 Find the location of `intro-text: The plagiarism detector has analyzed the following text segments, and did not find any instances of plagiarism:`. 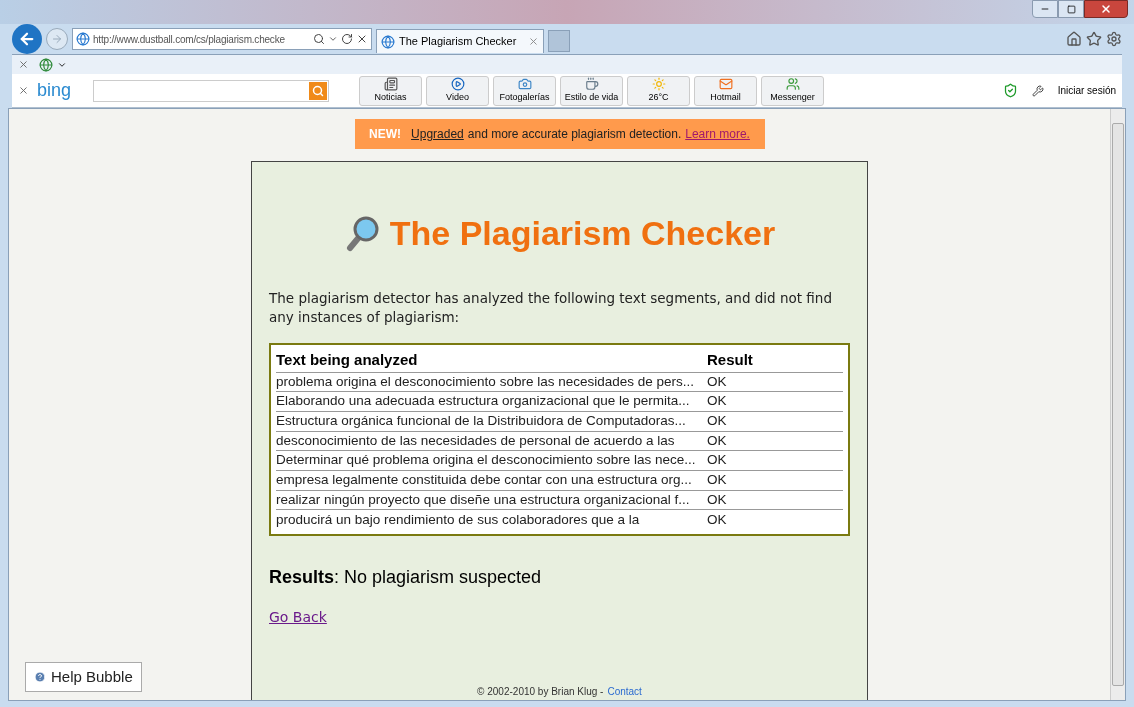

intro-text: The plagiarism detector has analyzed the following text segments, and did not find any instances of plagiarism: is located at coordinates (551, 308).